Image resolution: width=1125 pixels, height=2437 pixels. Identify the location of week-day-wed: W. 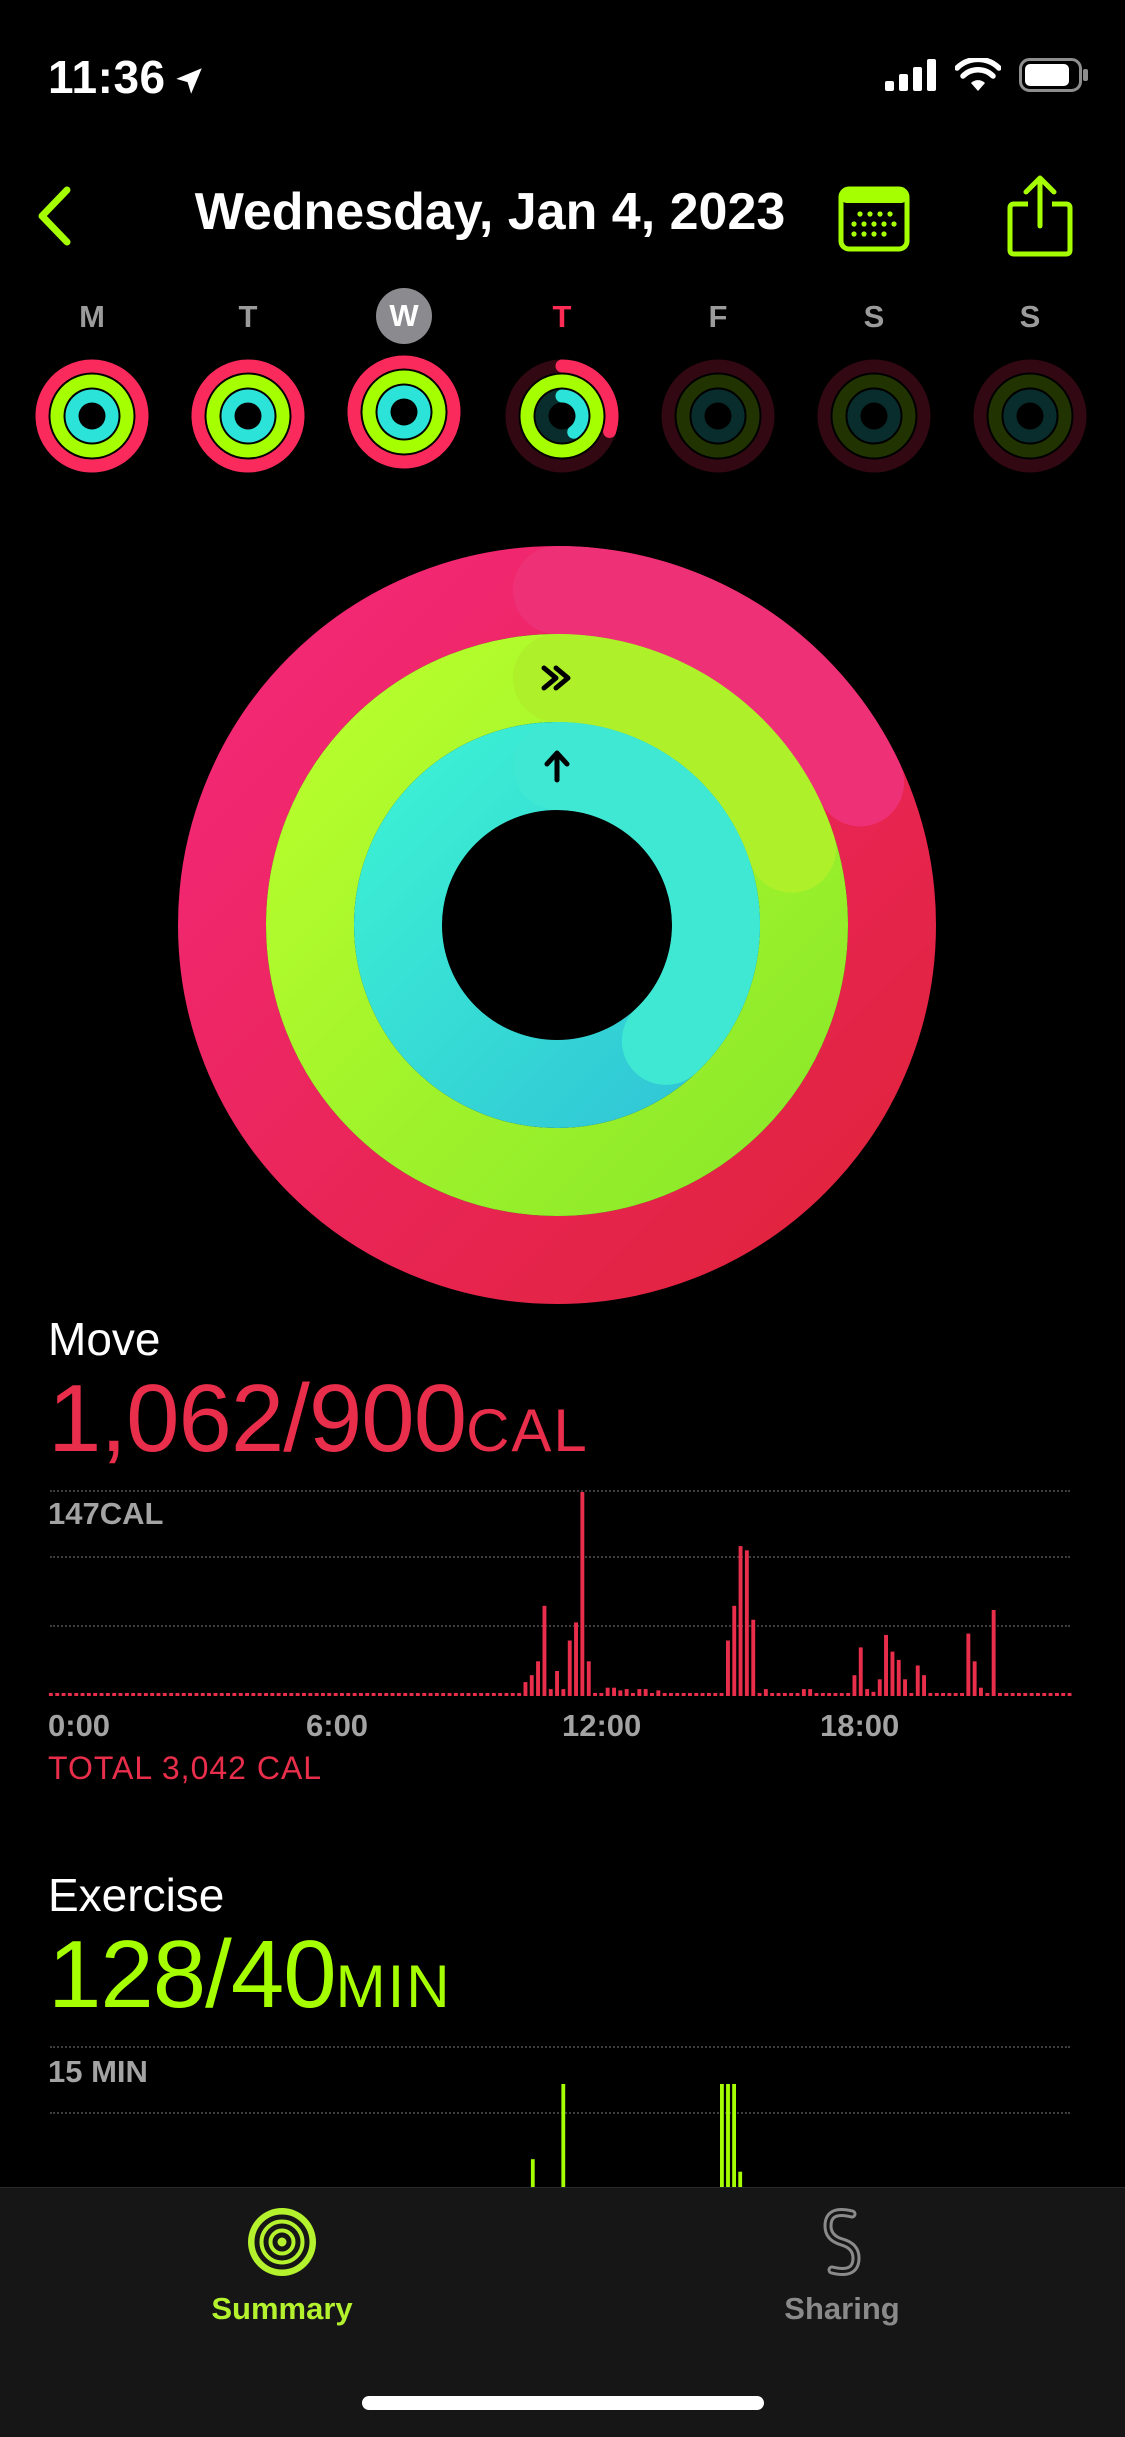
(404, 380).